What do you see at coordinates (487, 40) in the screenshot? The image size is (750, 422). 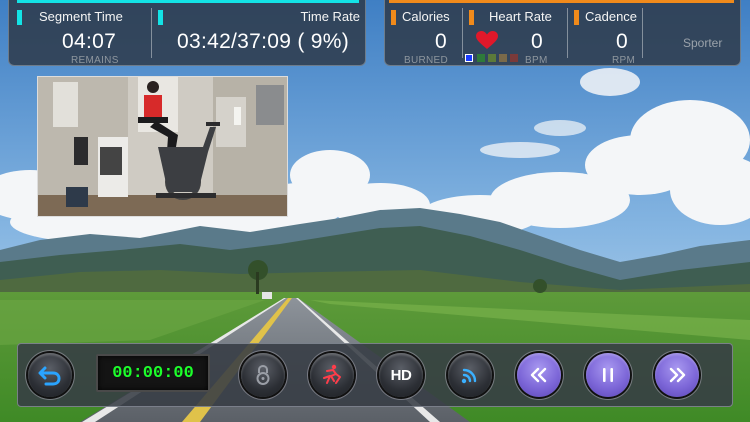 I see `heart-icon` at bounding box center [487, 40].